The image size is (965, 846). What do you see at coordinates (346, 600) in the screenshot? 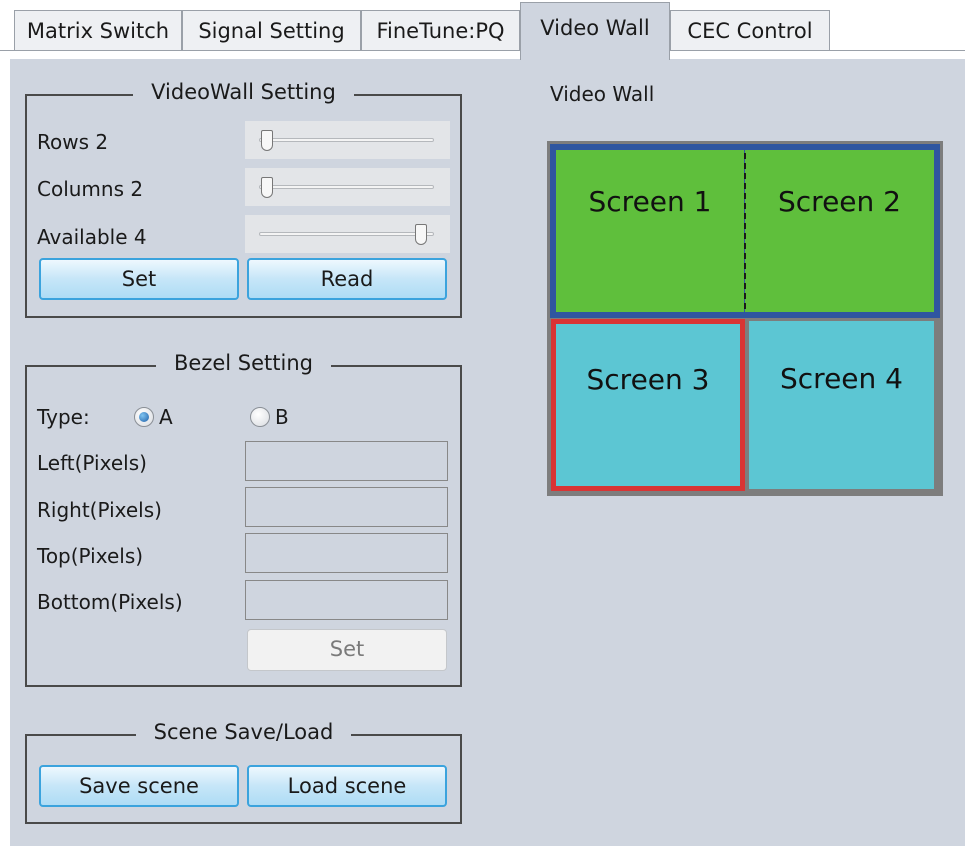
I see `bottom-pixels-field` at bounding box center [346, 600].